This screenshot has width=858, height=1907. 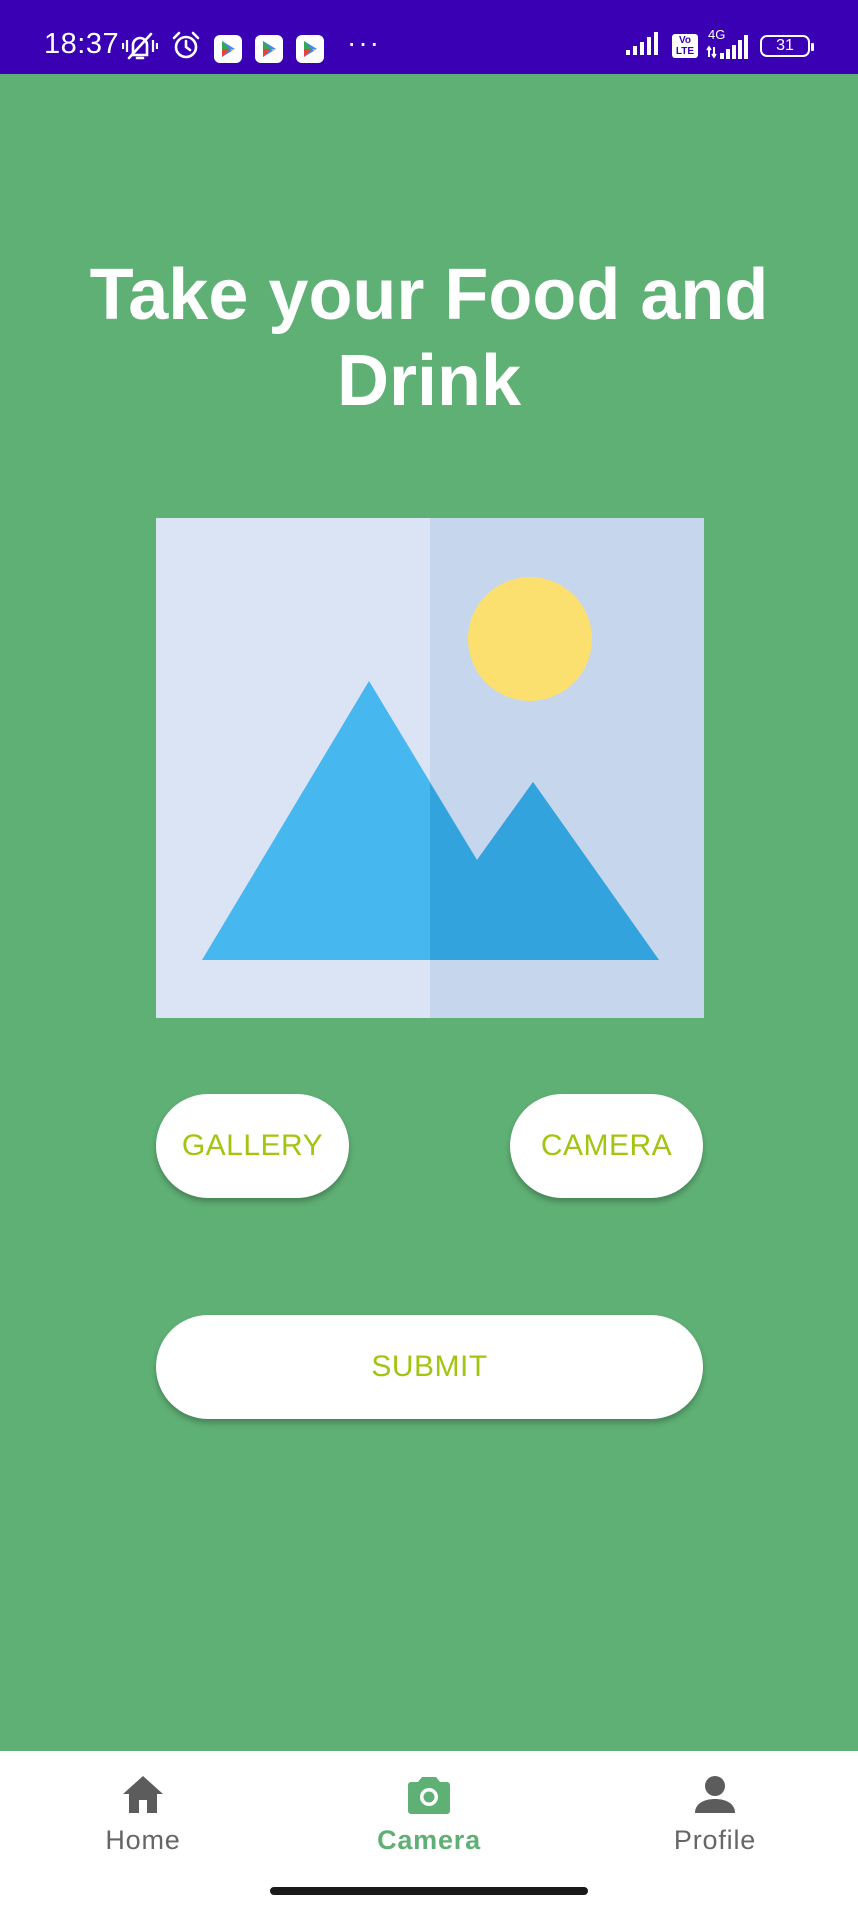 I want to click on person-icon, so click(x=715, y=1795).